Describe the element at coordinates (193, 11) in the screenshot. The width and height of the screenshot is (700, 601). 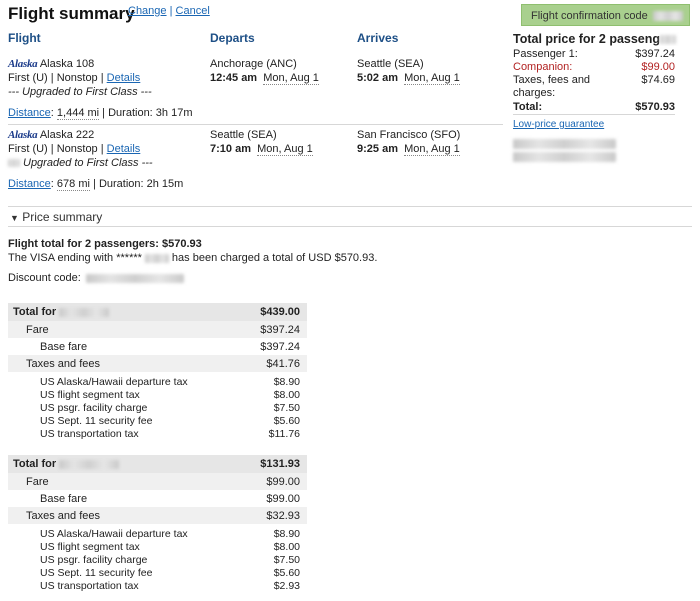
I see `cancel-link: Cancel` at that location.